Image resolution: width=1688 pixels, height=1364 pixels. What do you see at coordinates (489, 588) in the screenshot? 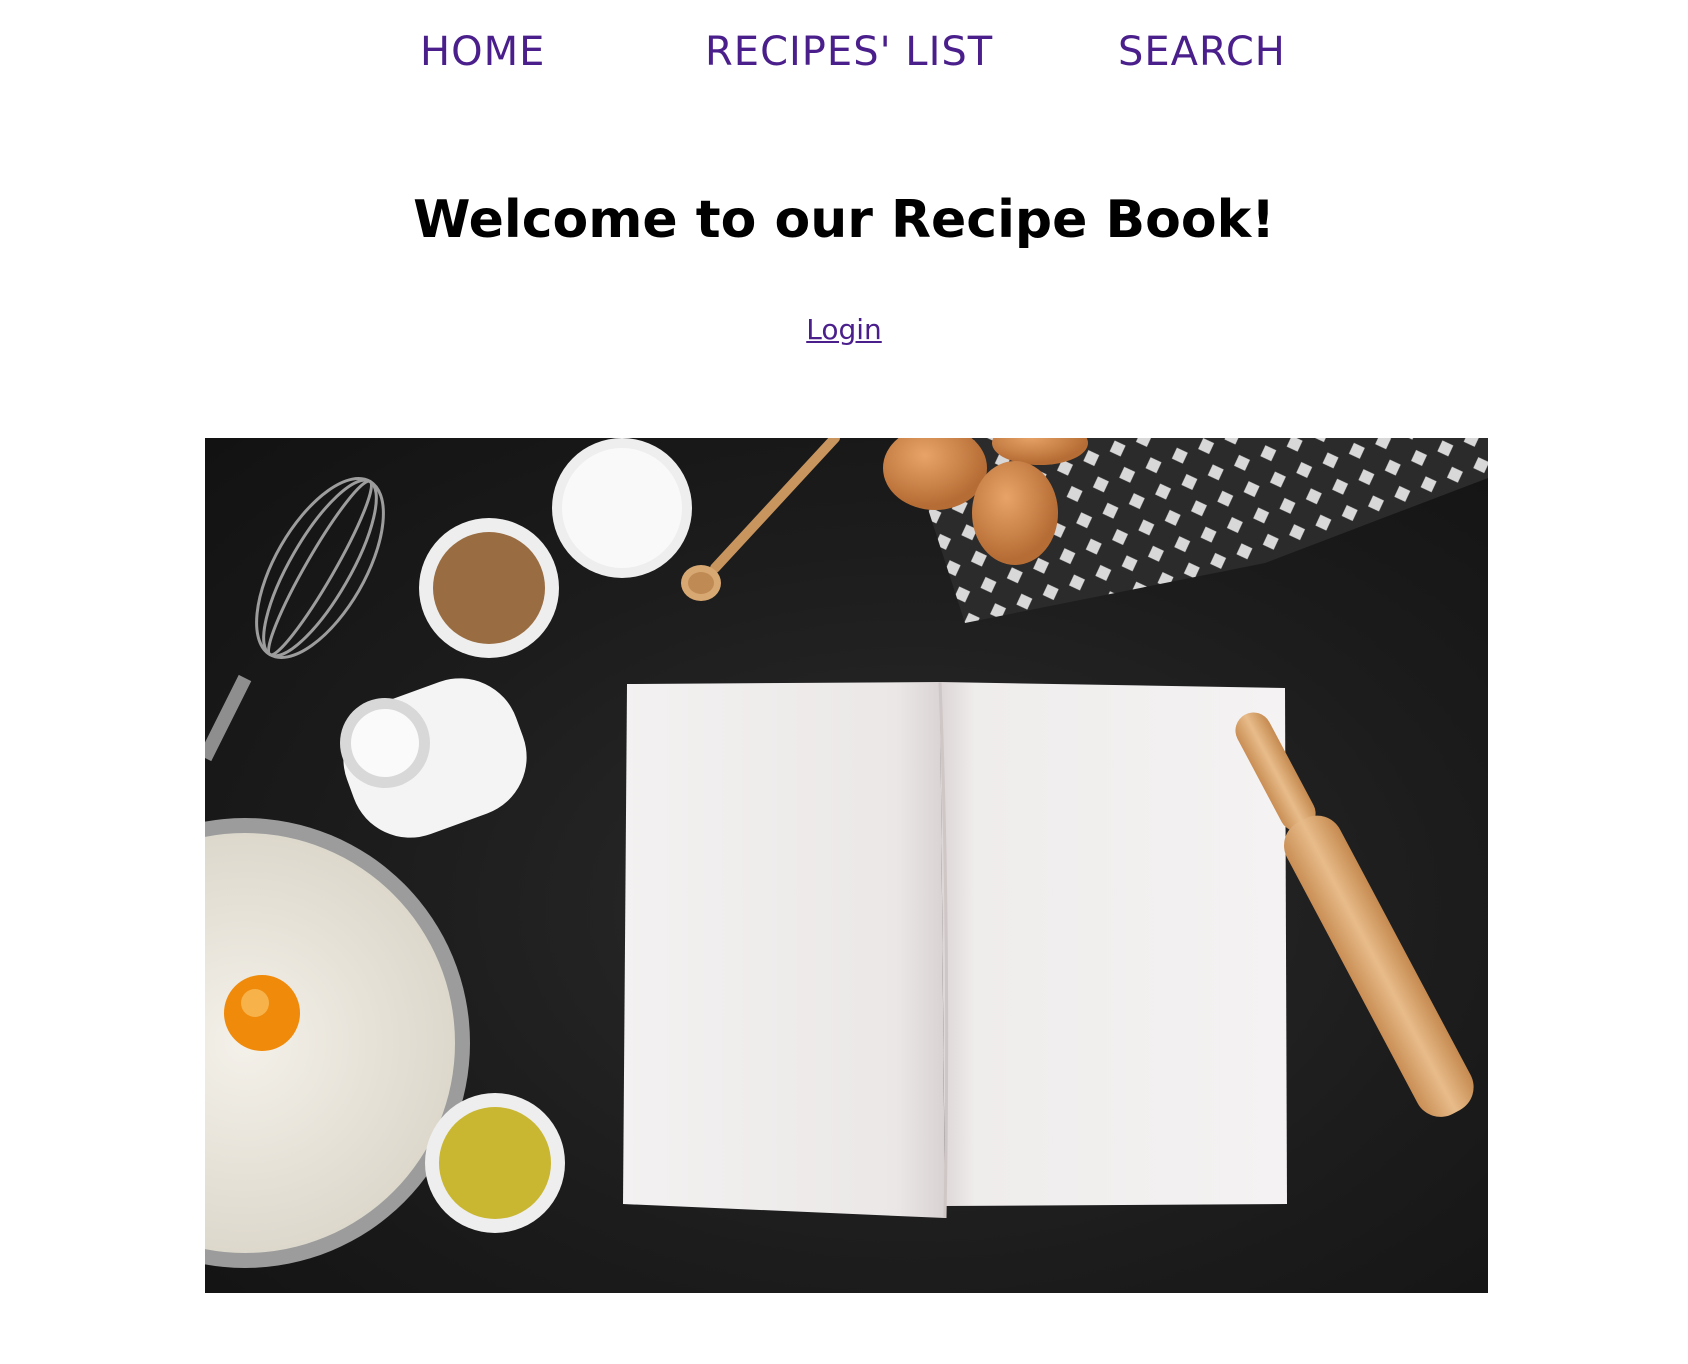
I see `brown-sugar-bowl` at bounding box center [489, 588].